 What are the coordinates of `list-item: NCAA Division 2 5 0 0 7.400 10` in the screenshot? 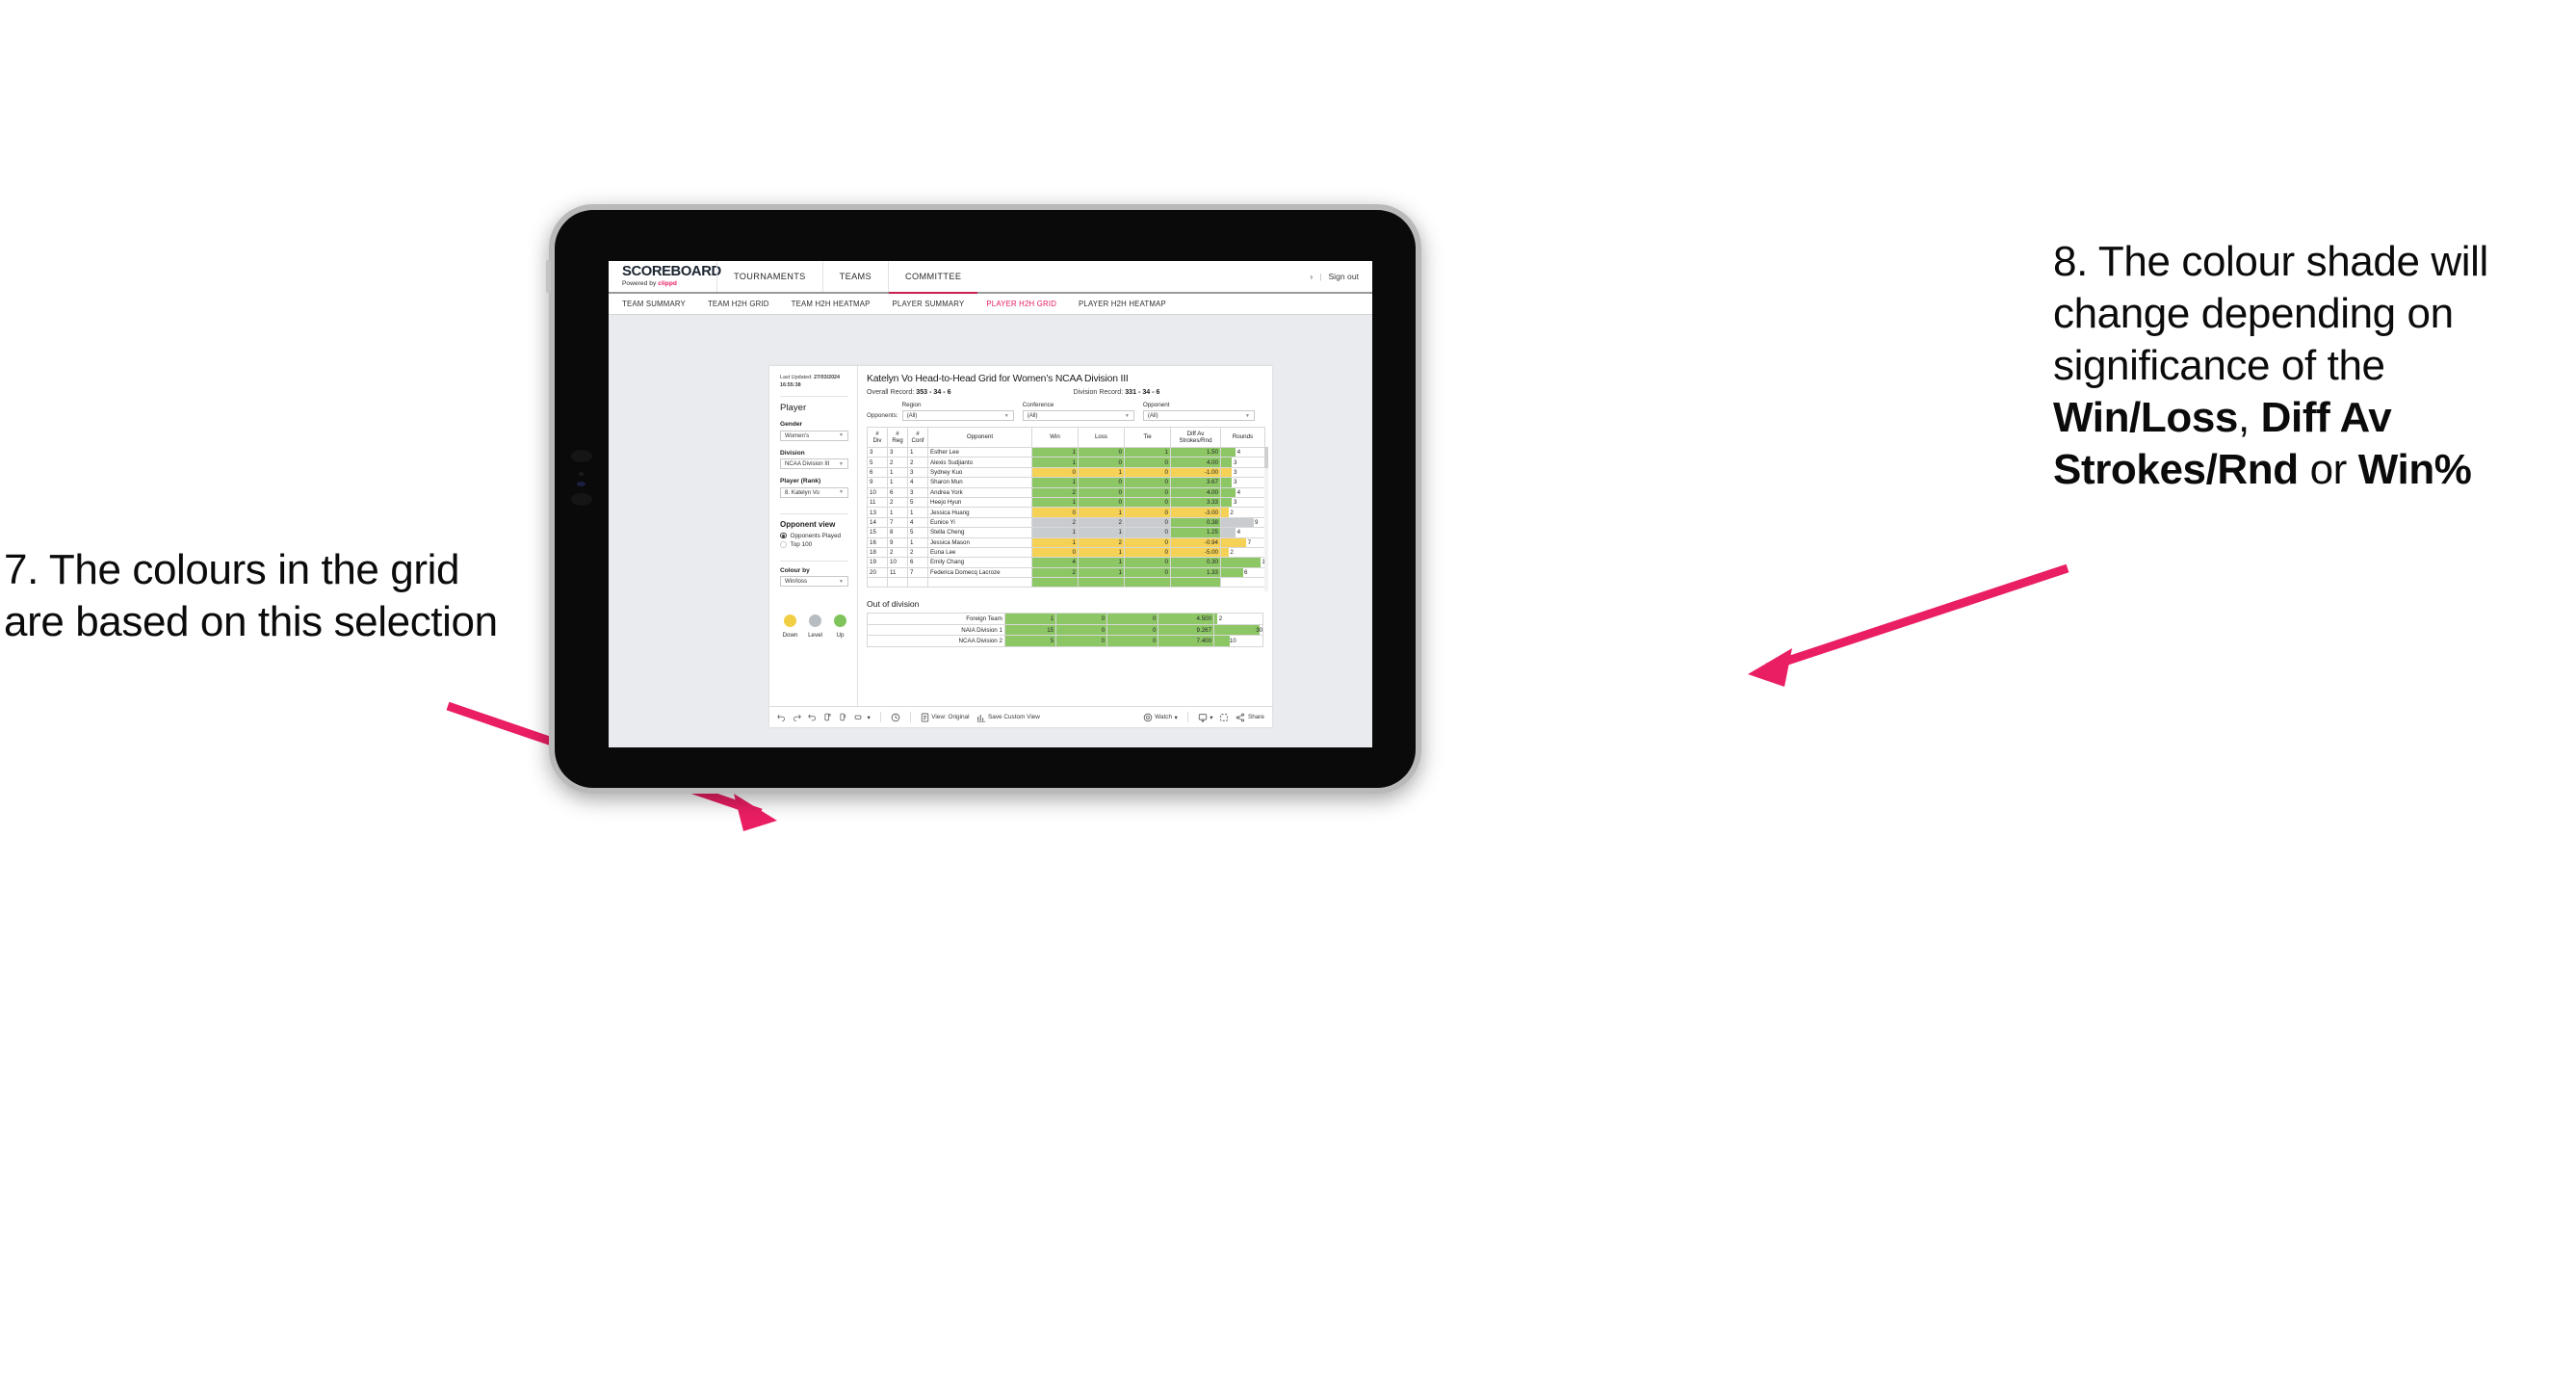 It's located at (1065, 641).